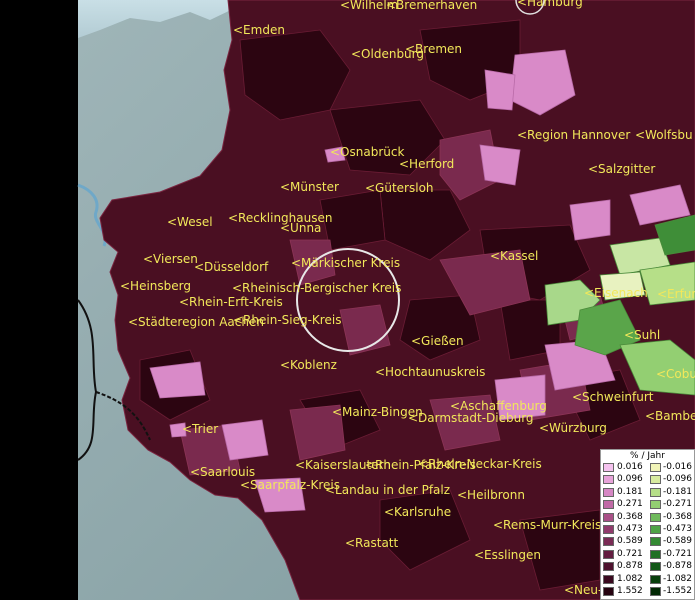 The height and width of the screenshot is (600, 695). What do you see at coordinates (678, 491) in the screenshot?
I see `legend-value-negative: -0.181` at bounding box center [678, 491].